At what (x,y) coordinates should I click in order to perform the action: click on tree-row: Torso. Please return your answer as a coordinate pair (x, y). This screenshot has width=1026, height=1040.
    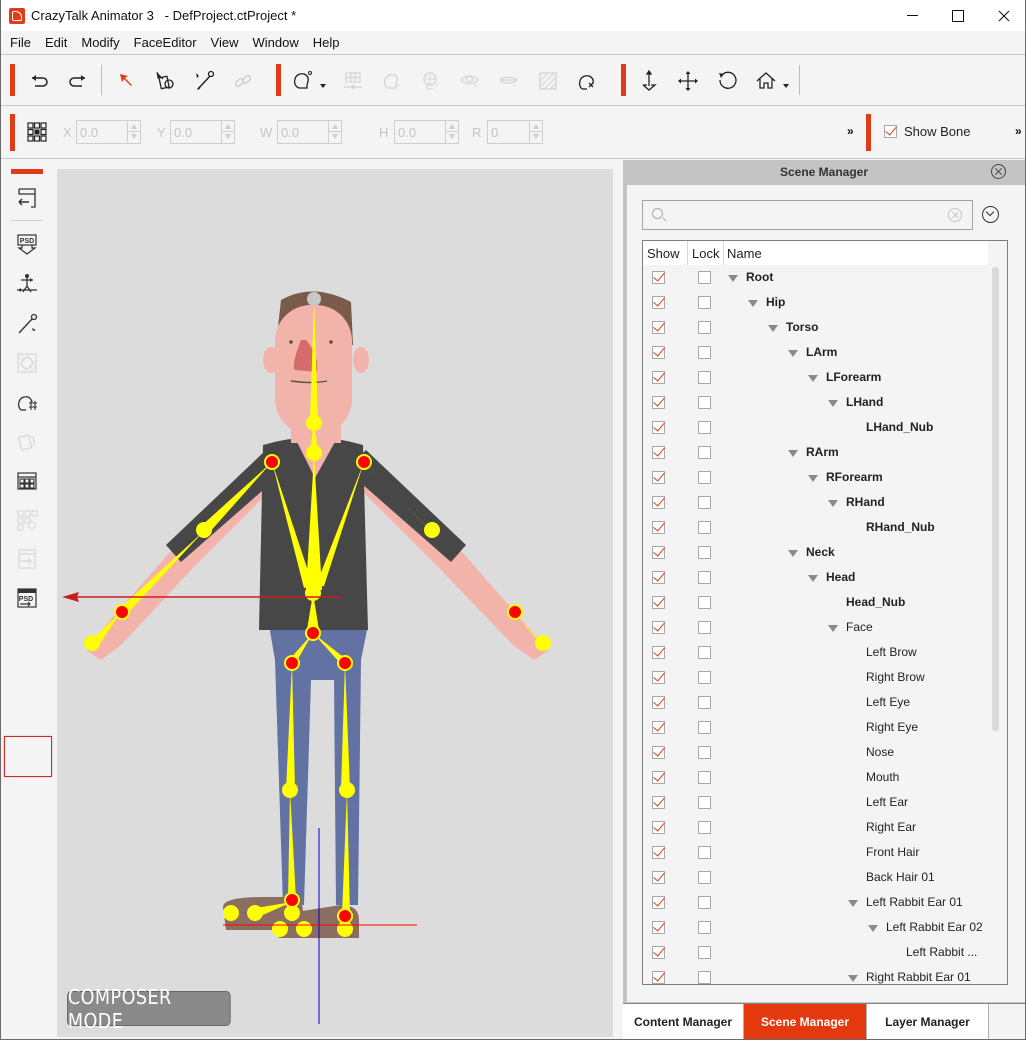
    Looking at the image, I should click on (815, 327).